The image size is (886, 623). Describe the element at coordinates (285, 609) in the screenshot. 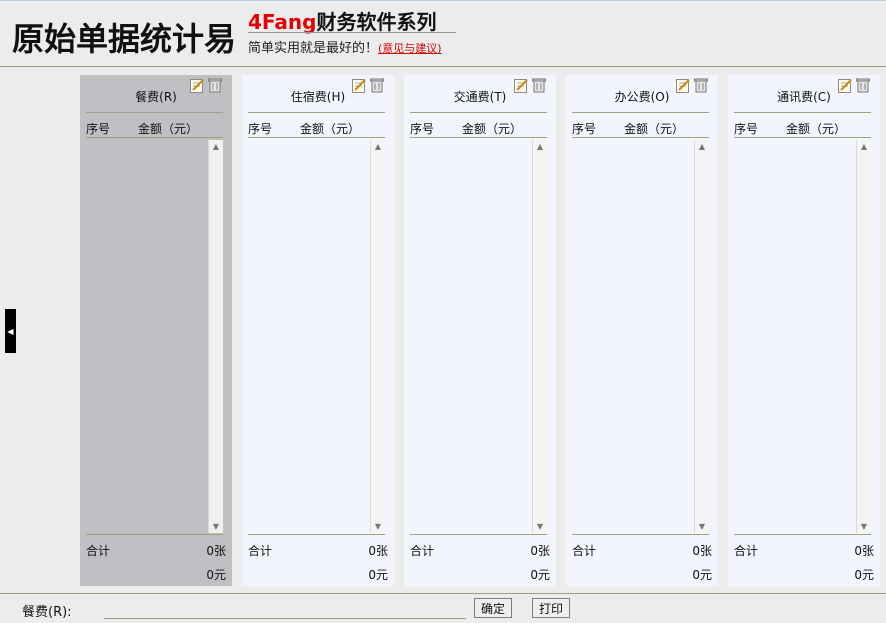

I see `amount-input` at that location.